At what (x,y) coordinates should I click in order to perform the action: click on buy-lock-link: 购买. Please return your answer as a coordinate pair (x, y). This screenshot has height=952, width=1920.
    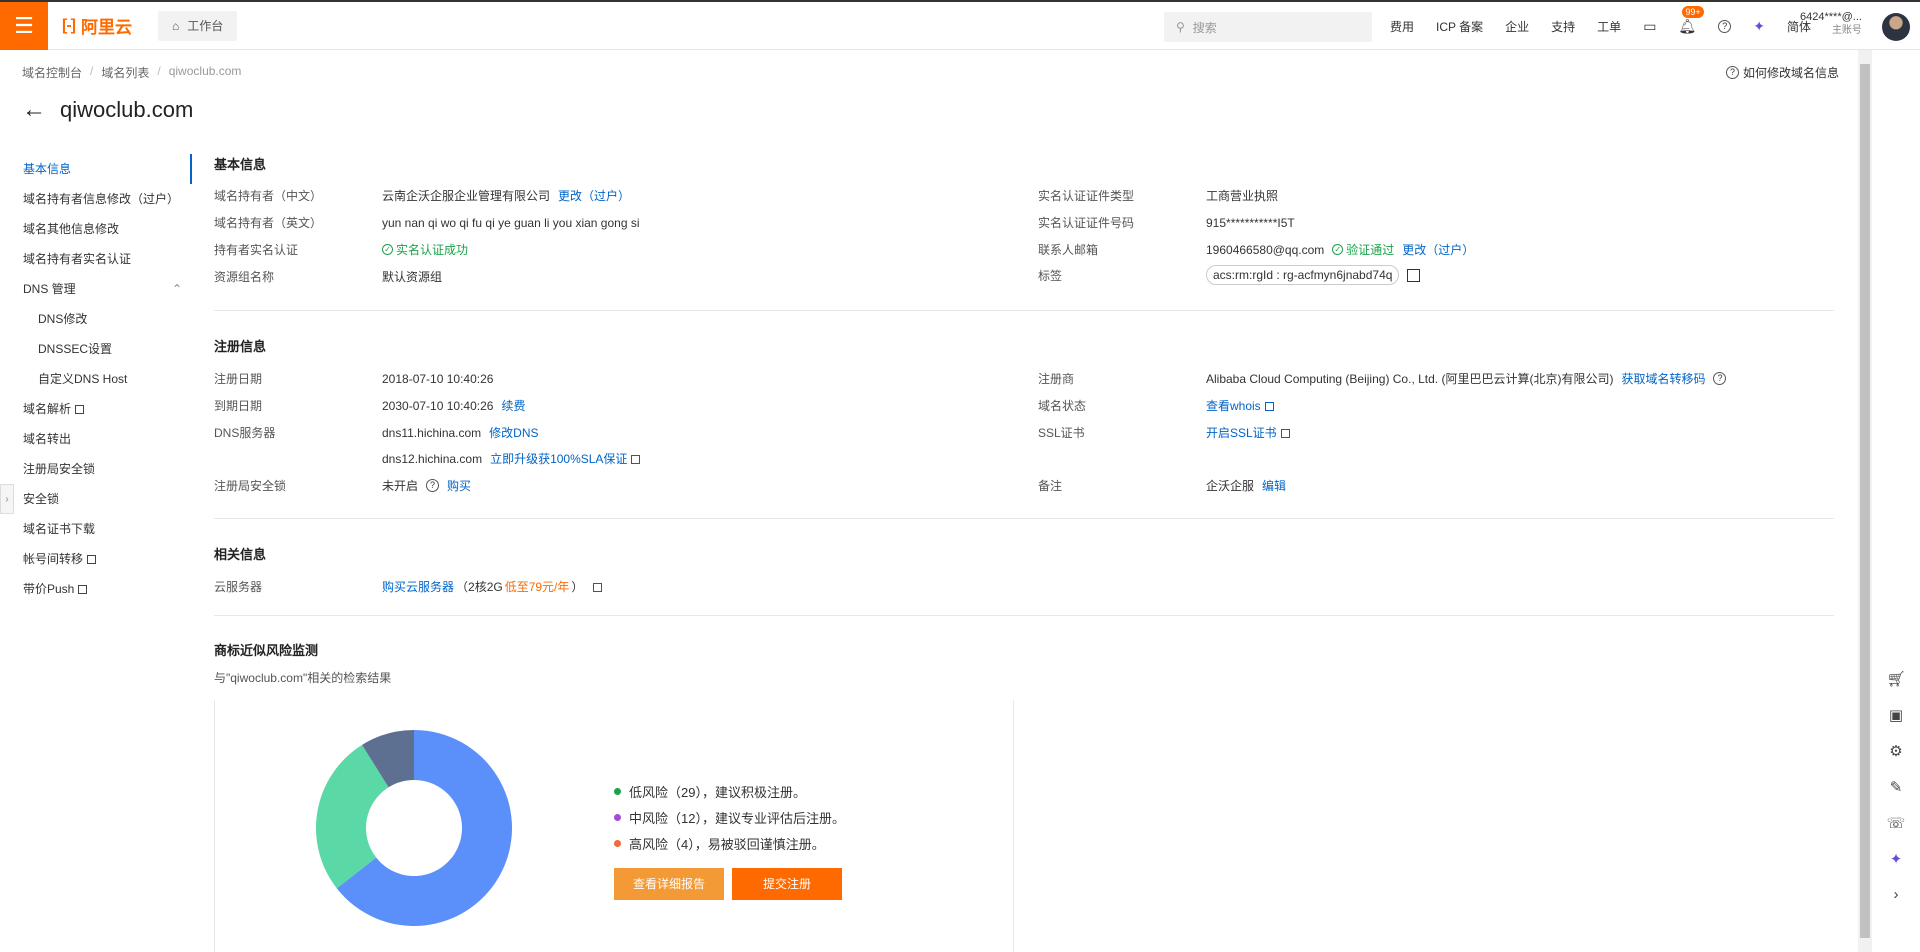
    Looking at the image, I should click on (459, 485).